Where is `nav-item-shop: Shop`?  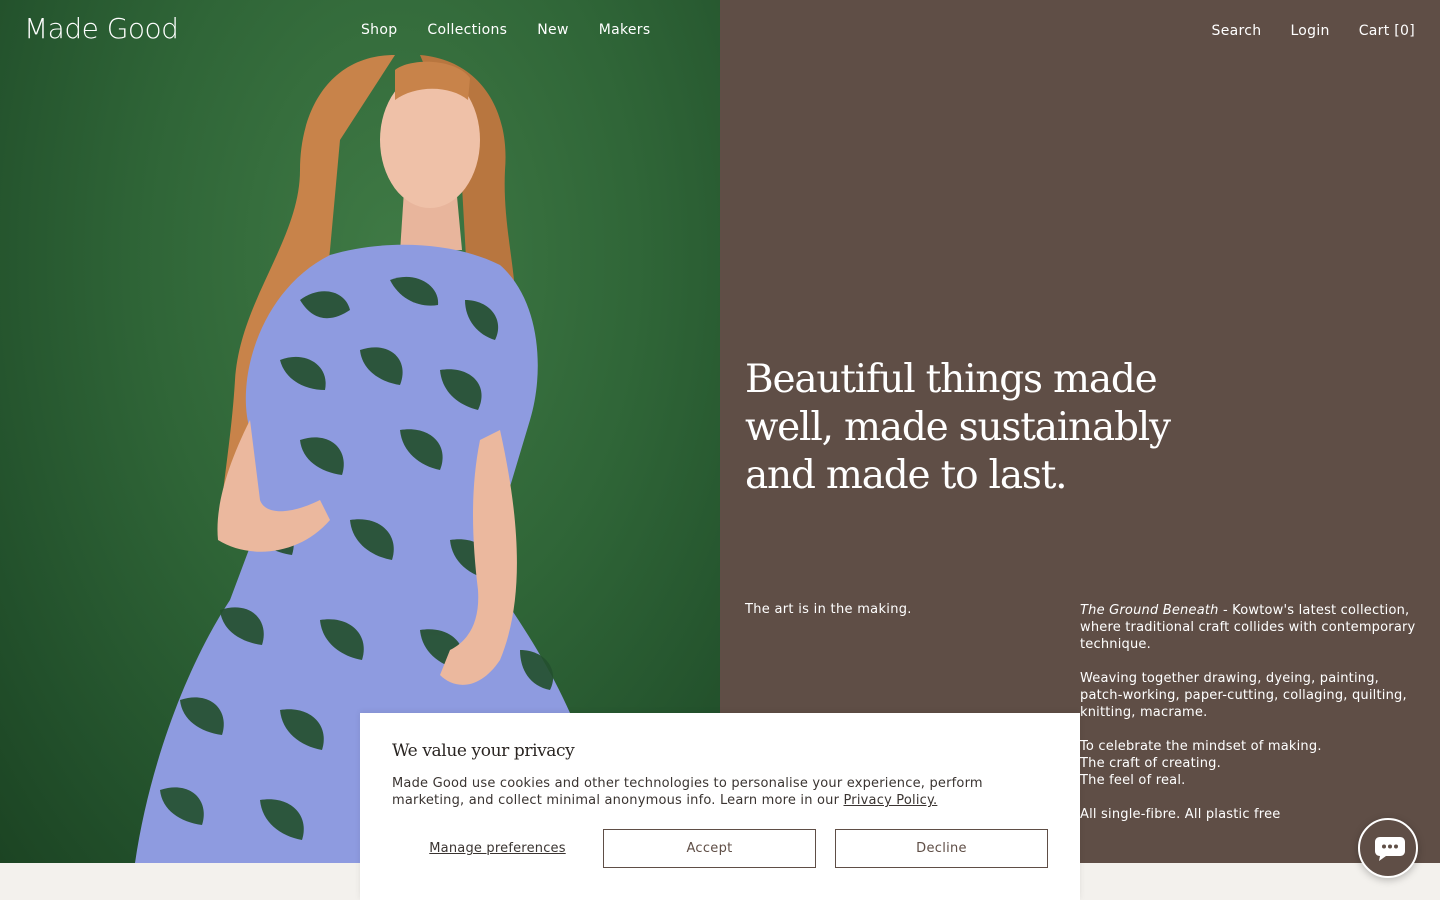
nav-item-shop: Shop is located at coordinates (379, 30).